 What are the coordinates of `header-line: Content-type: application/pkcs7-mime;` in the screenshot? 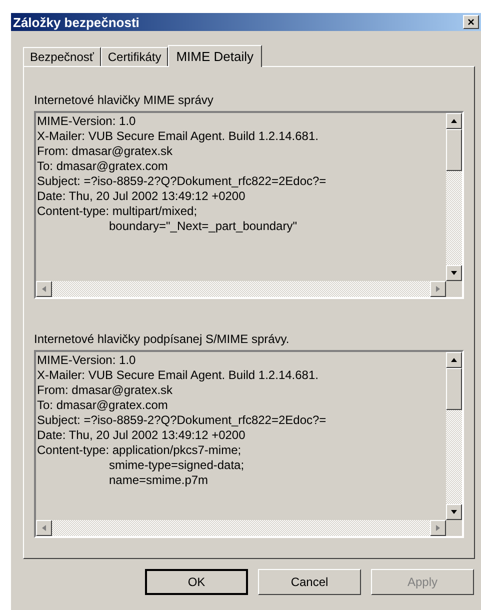 It's located at (139, 450).